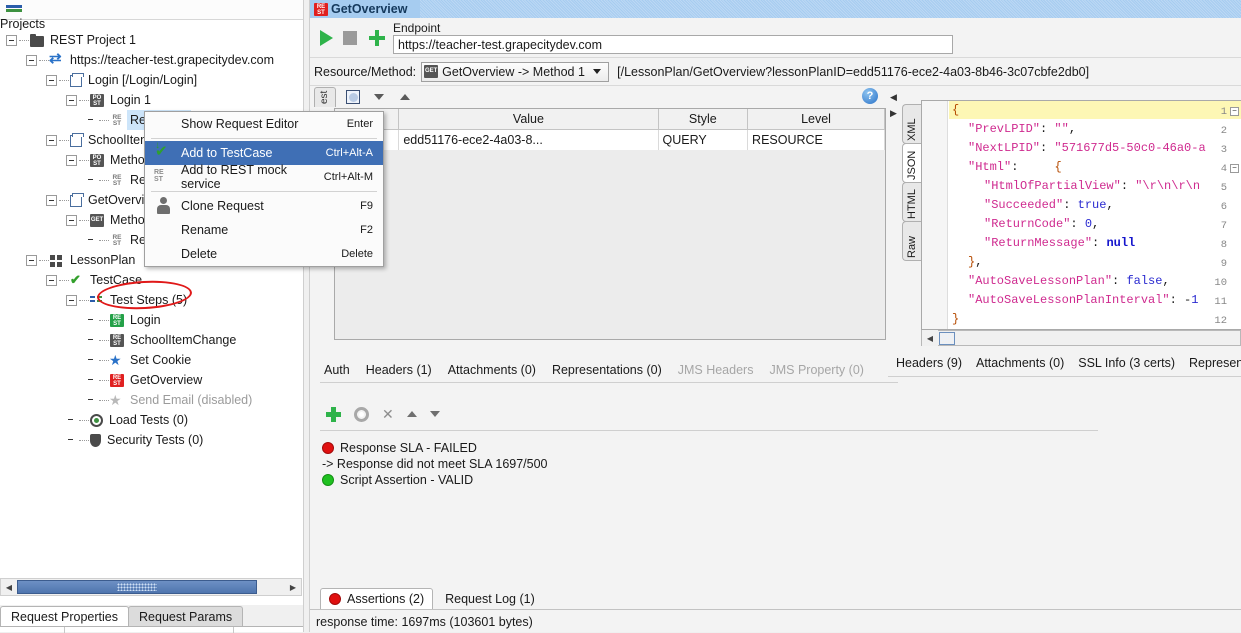 Image resolution: width=1241 pixels, height=633 pixels. I want to click on cell-style: QUERY, so click(703, 140).